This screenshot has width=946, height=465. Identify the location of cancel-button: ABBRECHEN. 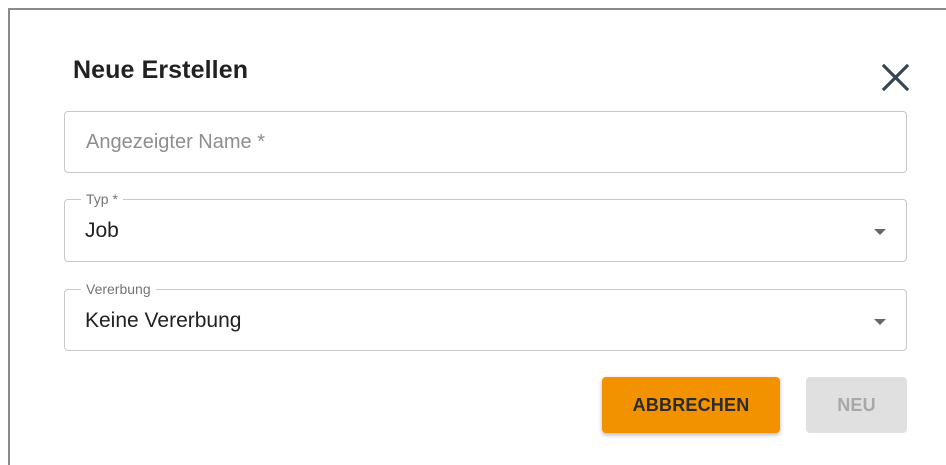
(691, 405).